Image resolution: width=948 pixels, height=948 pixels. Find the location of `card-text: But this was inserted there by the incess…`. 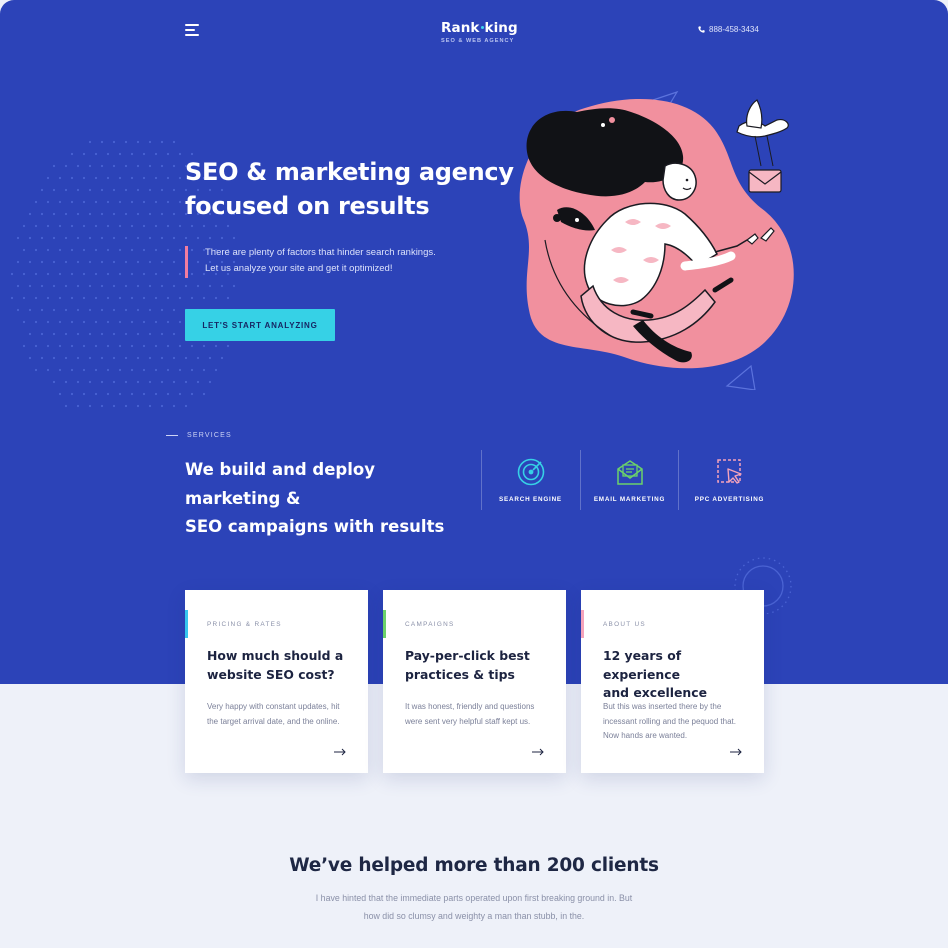

card-text: But this was inserted there by the incess… is located at coordinates (669, 721).